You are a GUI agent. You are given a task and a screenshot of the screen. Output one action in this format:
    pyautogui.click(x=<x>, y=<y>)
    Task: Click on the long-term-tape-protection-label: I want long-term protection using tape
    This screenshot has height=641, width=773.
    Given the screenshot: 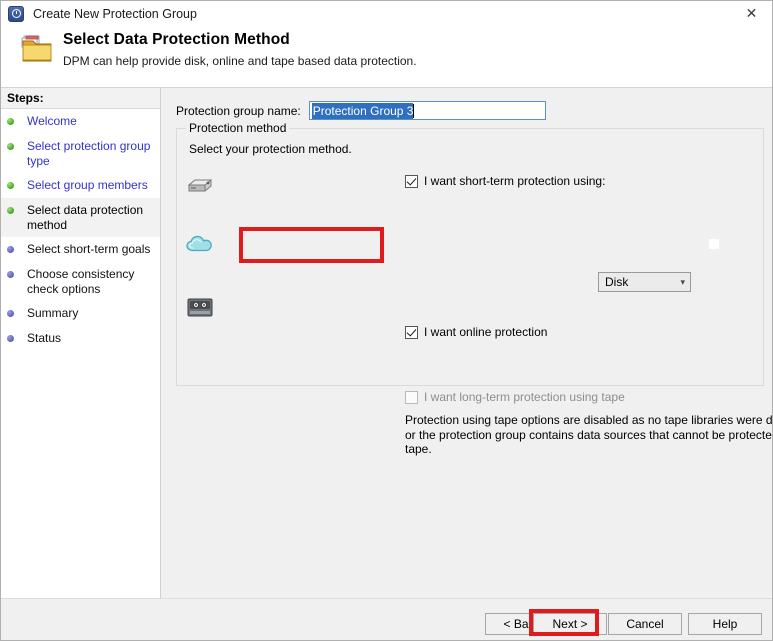 What is the action you would take?
    pyautogui.click(x=524, y=397)
    